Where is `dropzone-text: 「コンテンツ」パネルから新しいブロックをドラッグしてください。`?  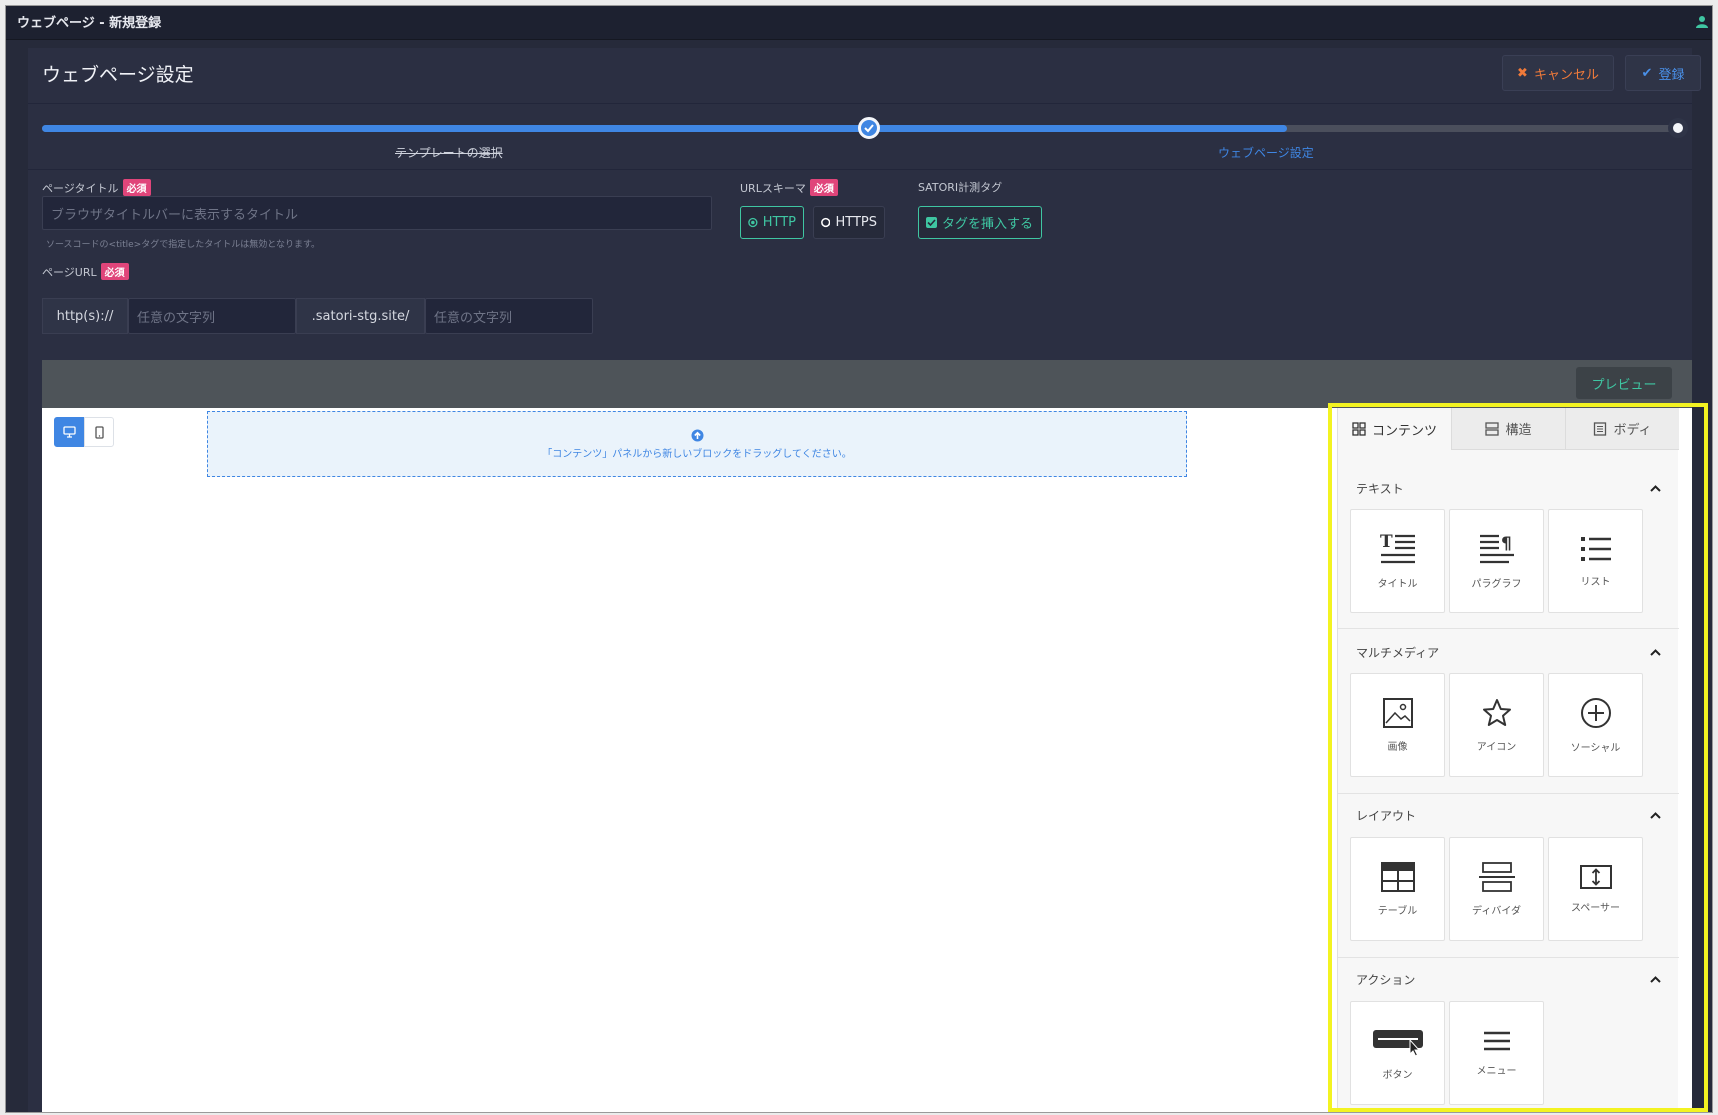 dropzone-text: 「コンテンツ」パネルから新しいブロックをドラッグしてください。 is located at coordinates (697, 454).